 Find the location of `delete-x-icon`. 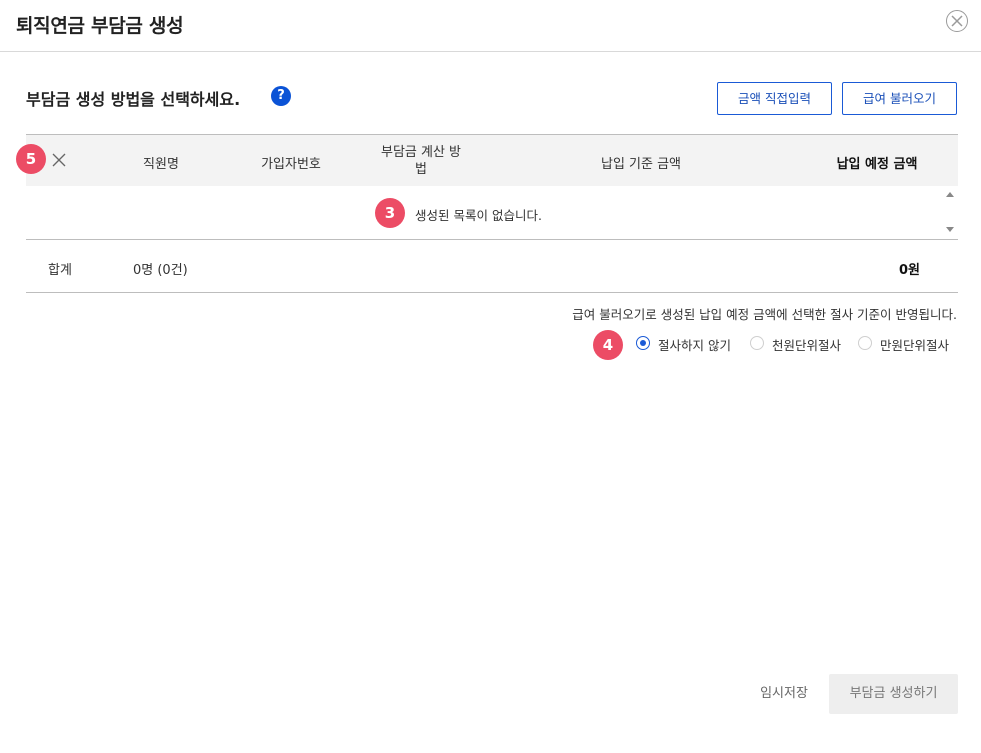

delete-x-icon is located at coordinates (59, 161).